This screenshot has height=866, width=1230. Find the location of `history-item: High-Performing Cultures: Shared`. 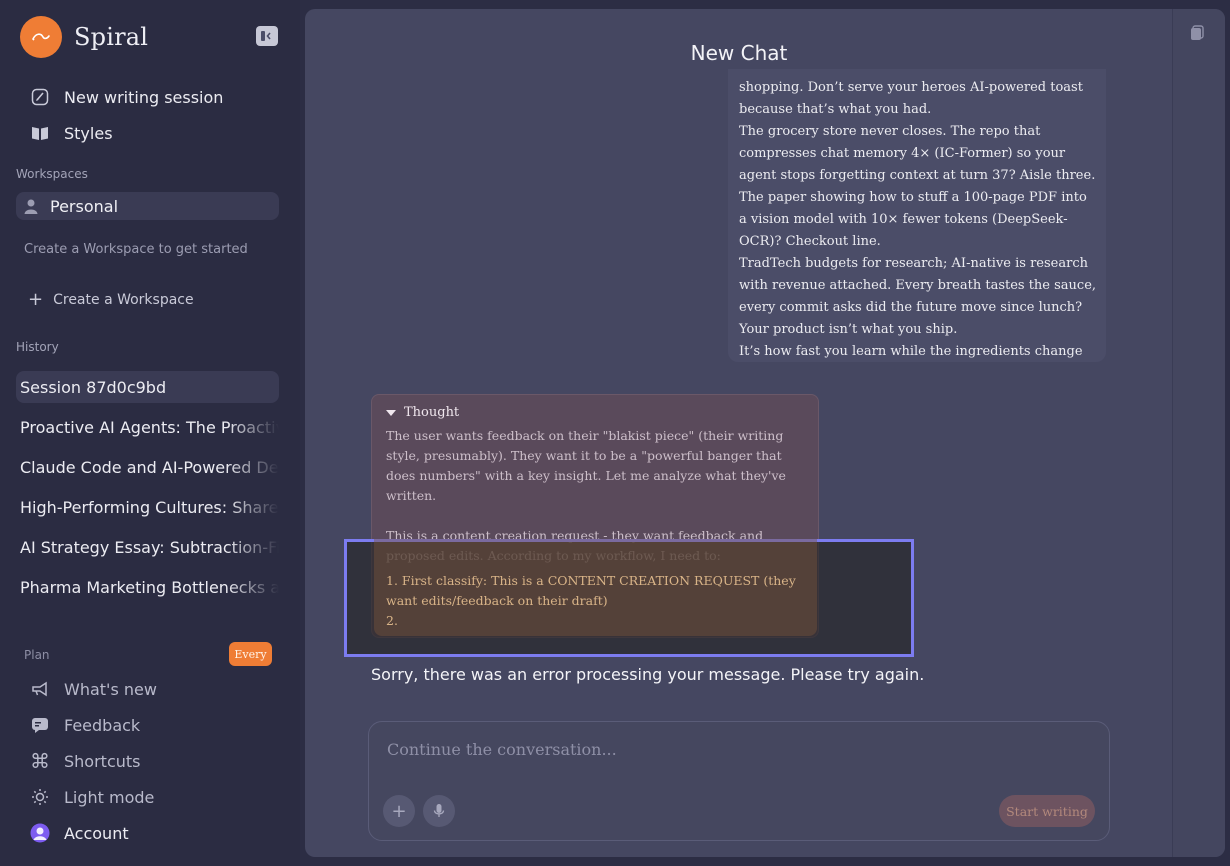

history-item: High-Performing Cultures: Shared is located at coordinates (147, 507).